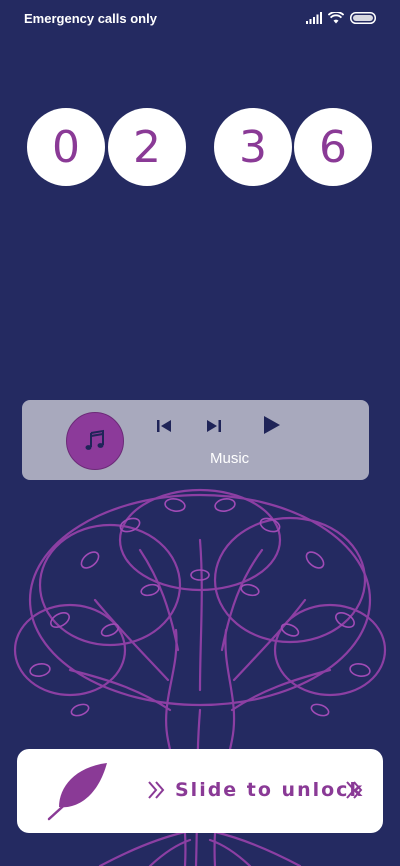  Describe the element at coordinates (200, 18) in the screenshot. I see `status-bar: Emergency calls only` at that location.